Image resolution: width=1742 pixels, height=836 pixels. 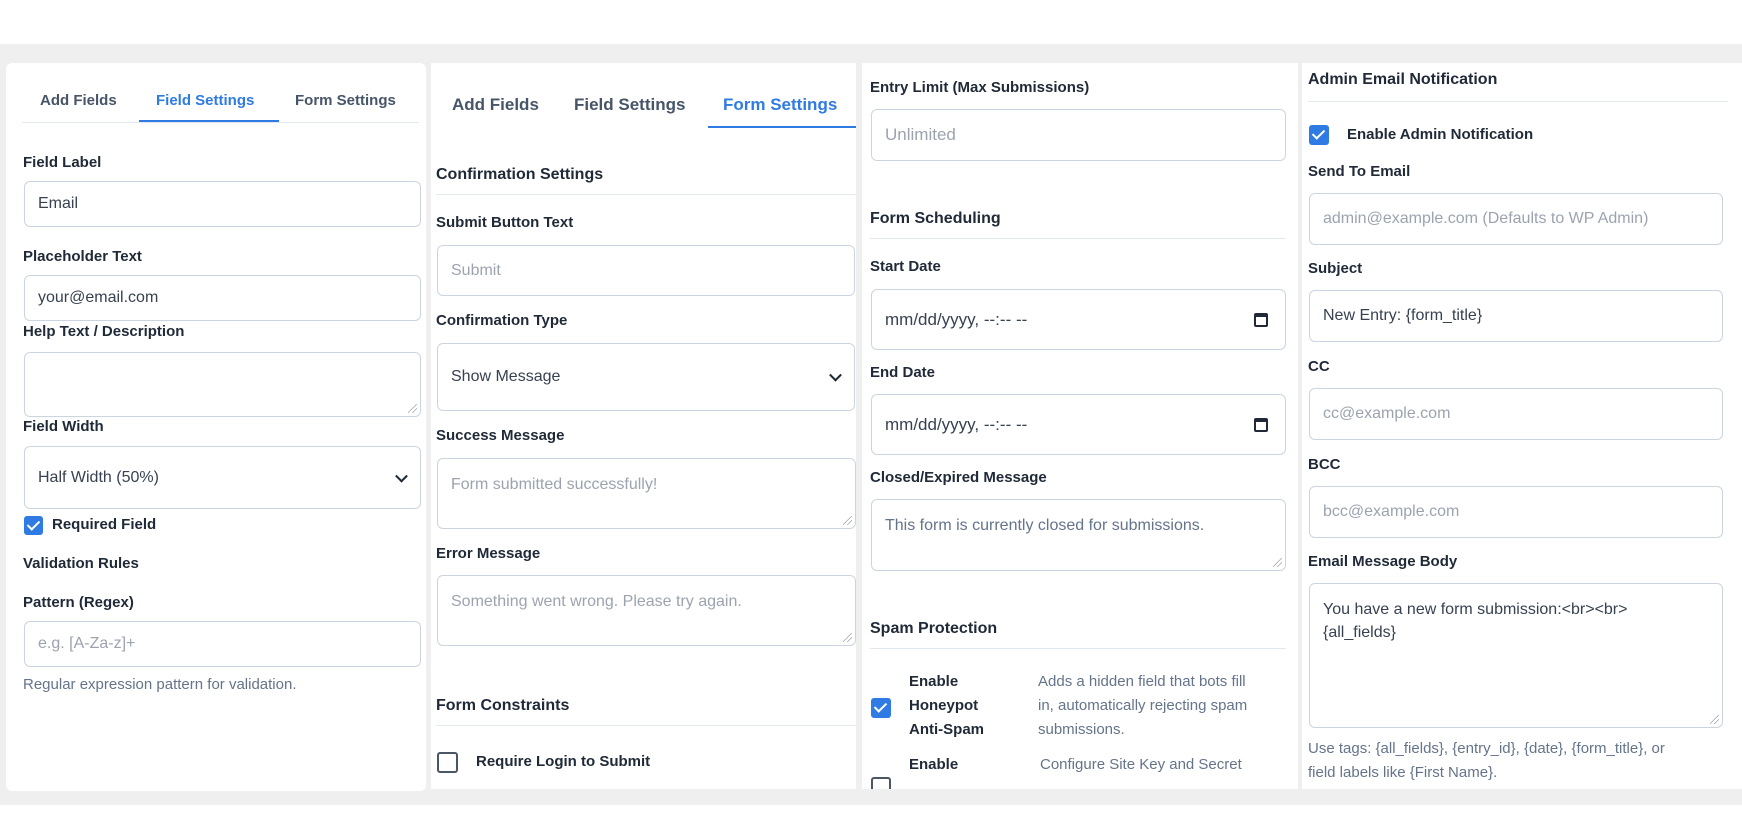 I want to click on help-text-textarea, so click(x=222, y=384).